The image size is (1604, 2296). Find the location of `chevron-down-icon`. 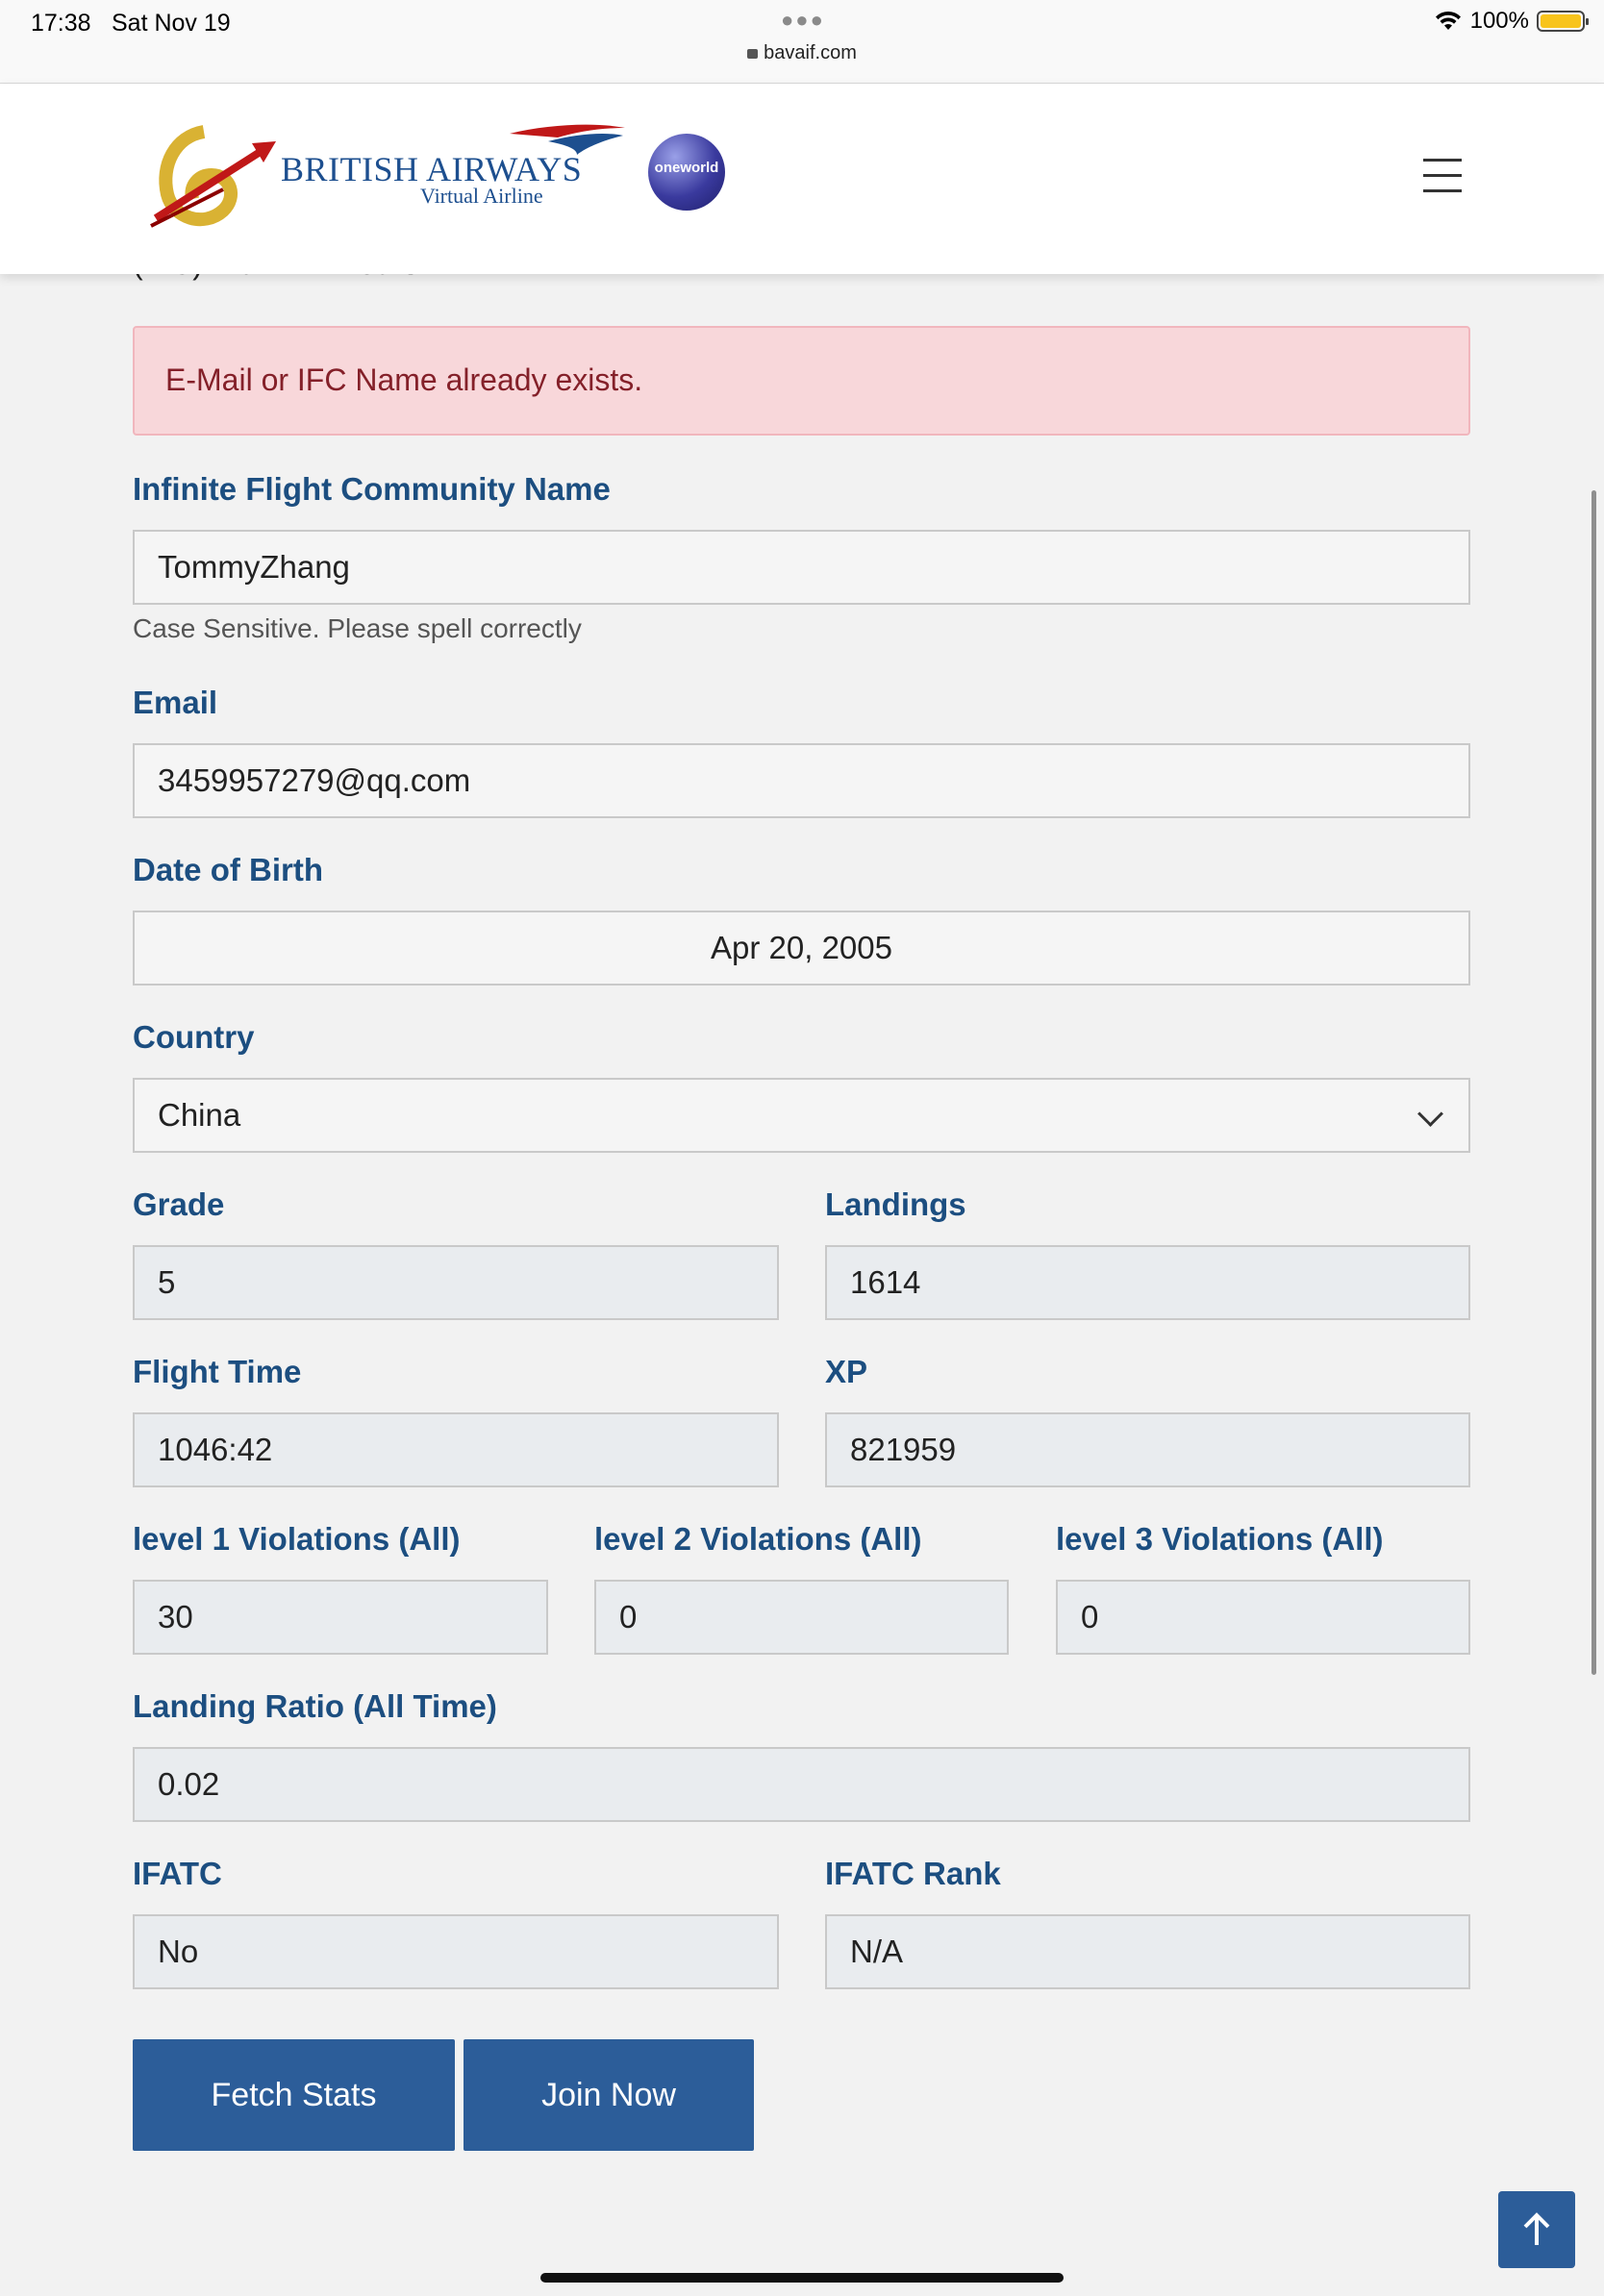

chevron-down-icon is located at coordinates (1430, 1114).